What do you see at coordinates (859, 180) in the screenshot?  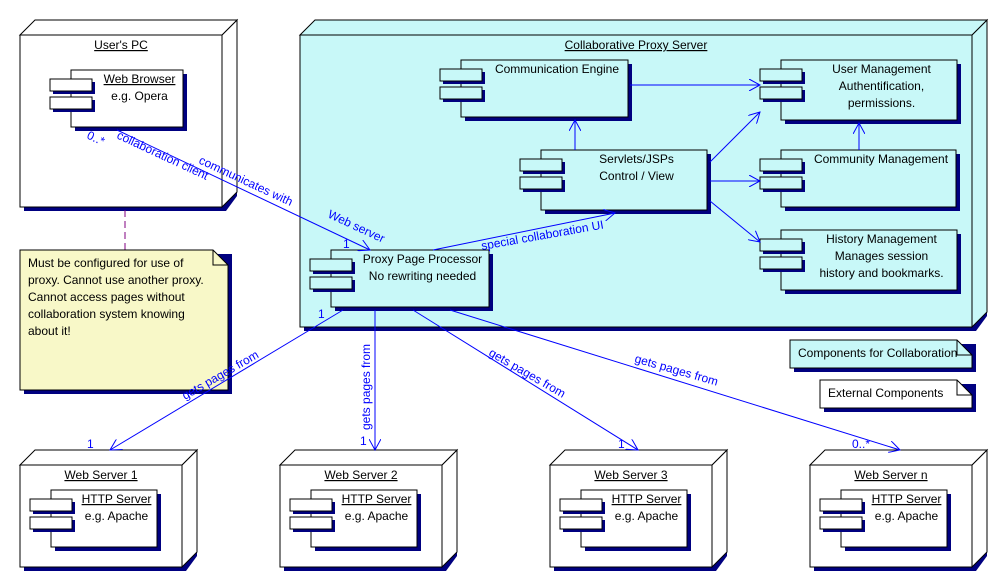 I see `component-community-management: Community Management` at bounding box center [859, 180].